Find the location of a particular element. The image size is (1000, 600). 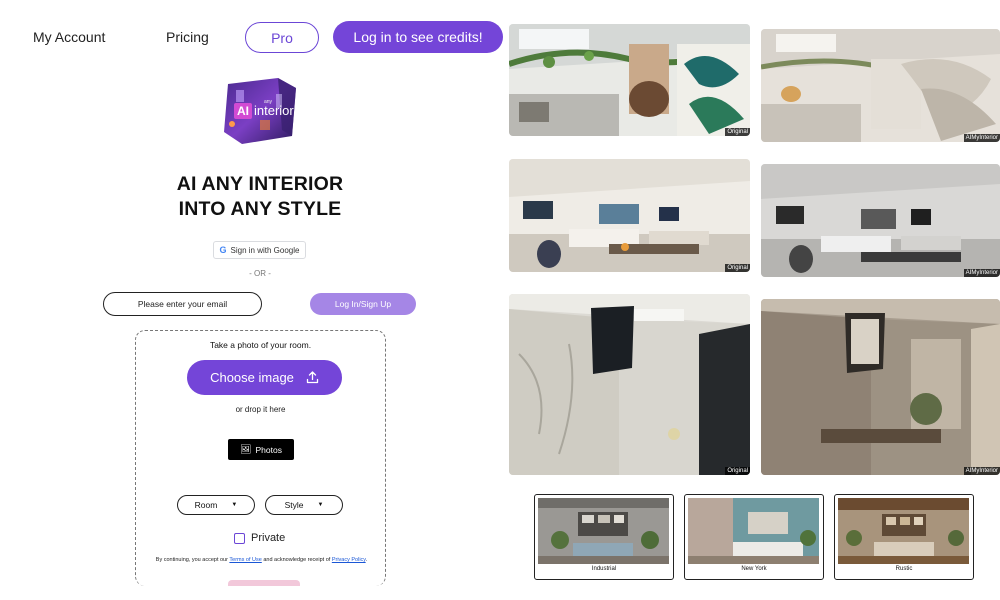

style-card-industrial: Industrial is located at coordinates (604, 537).